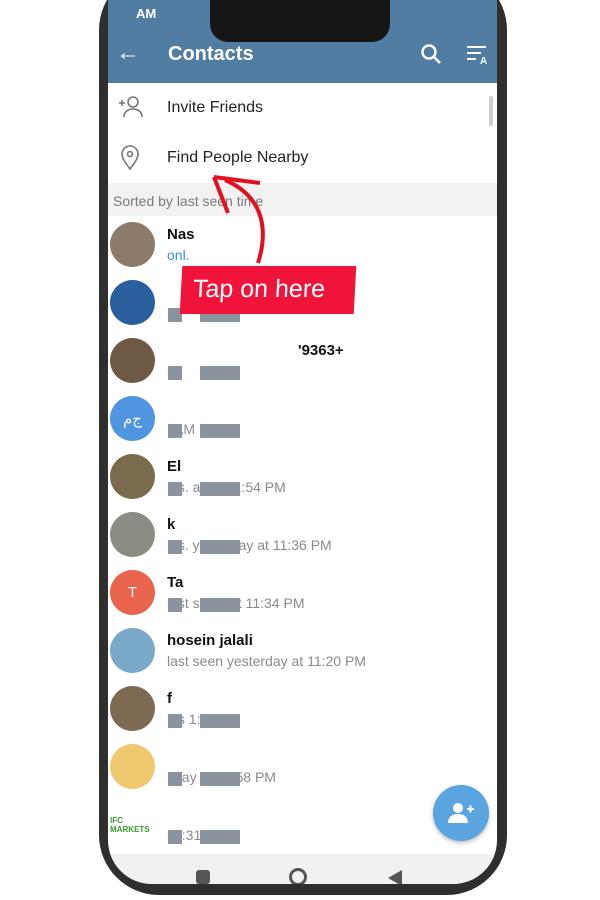 The height and width of the screenshot is (900, 600). Describe the element at coordinates (491, 111) in the screenshot. I see `scrollbar` at that location.